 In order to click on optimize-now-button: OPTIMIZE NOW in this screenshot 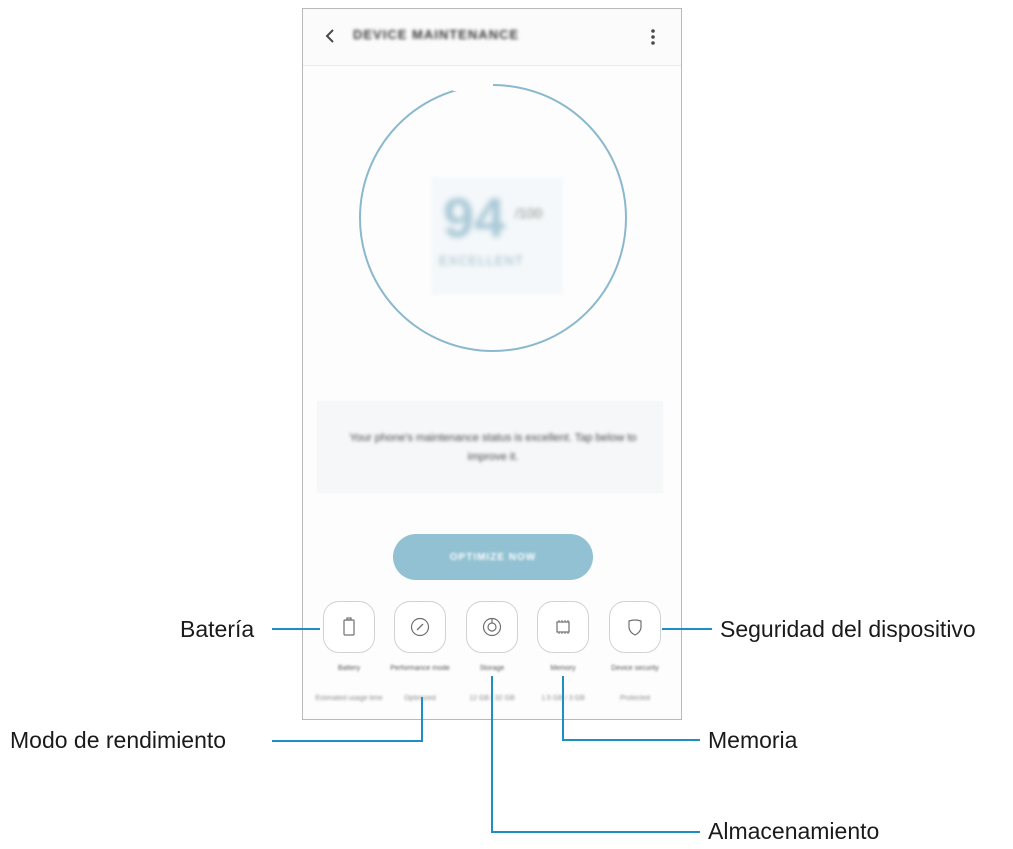, I will do `click(493, 557)`.